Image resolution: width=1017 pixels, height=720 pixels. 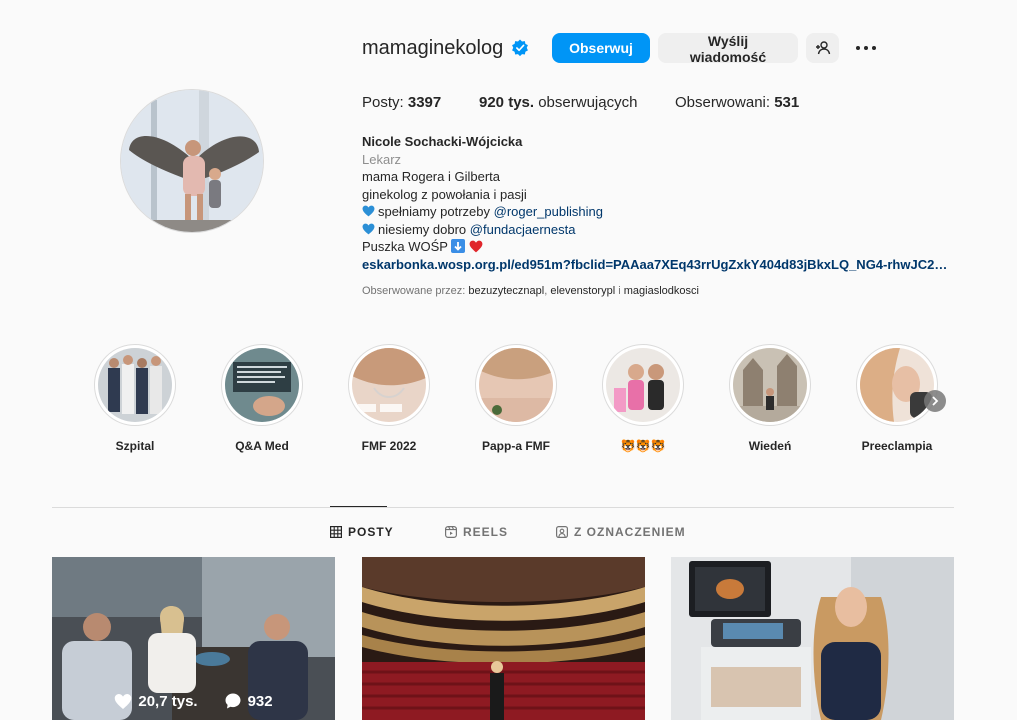 I want to click on highlight-label: Q&A Med, so click(x=262, y=446).